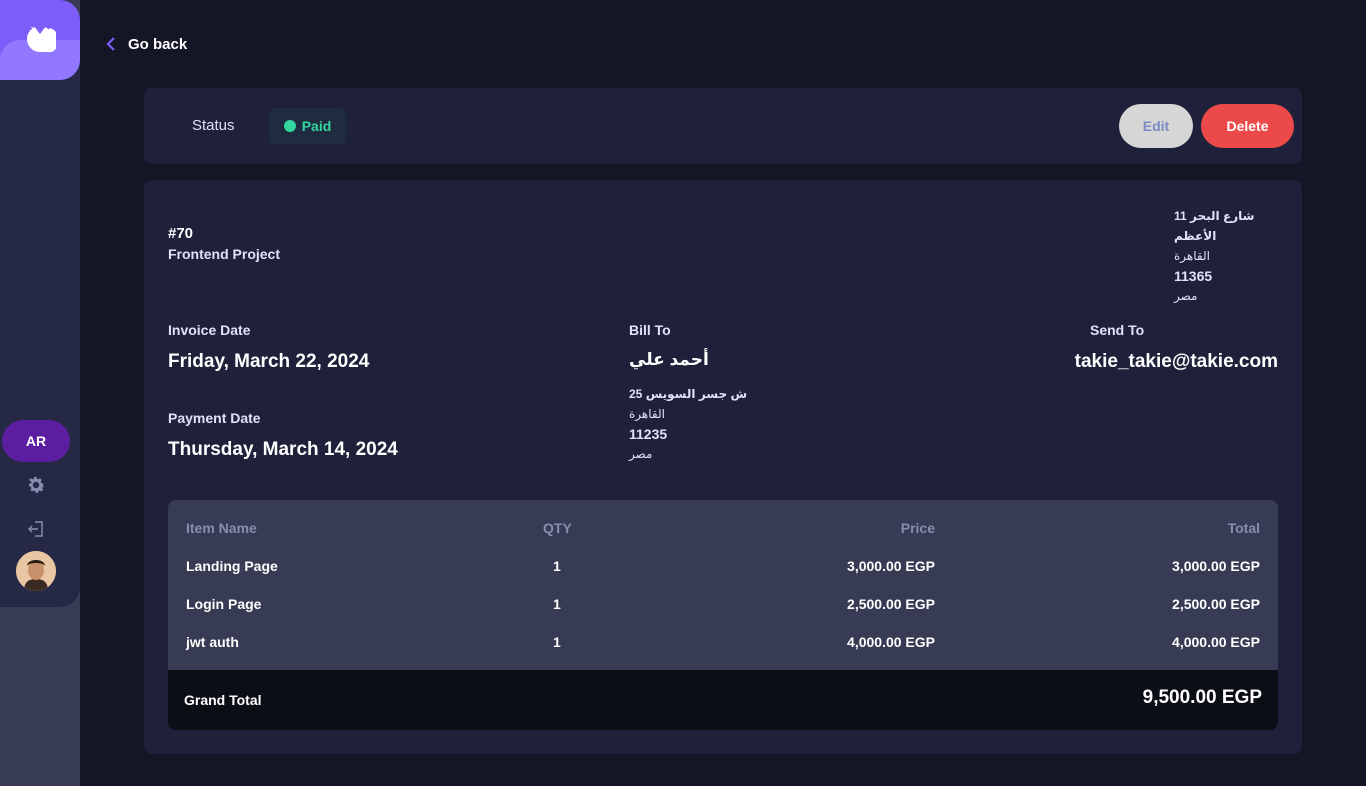 The image size is (1366, 786). What do you see at coordinates (283, 449) in the screenshot?
I see `payment-date: Thursday, March 14, 2024` at bounding box center [283, 449].